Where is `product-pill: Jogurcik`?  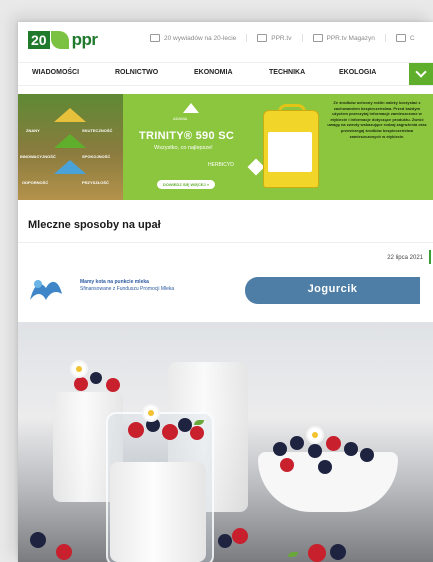
product-pill: Jogurcik is located at coordinates (332, 290).